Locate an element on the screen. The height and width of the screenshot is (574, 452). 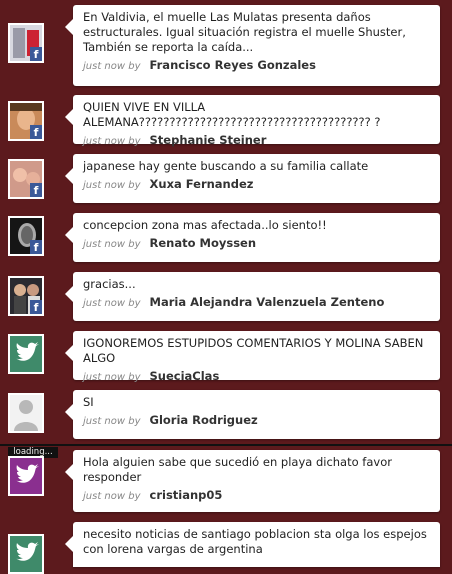
author-link: Stephanie Steiner is located at coordinates (208, 140).